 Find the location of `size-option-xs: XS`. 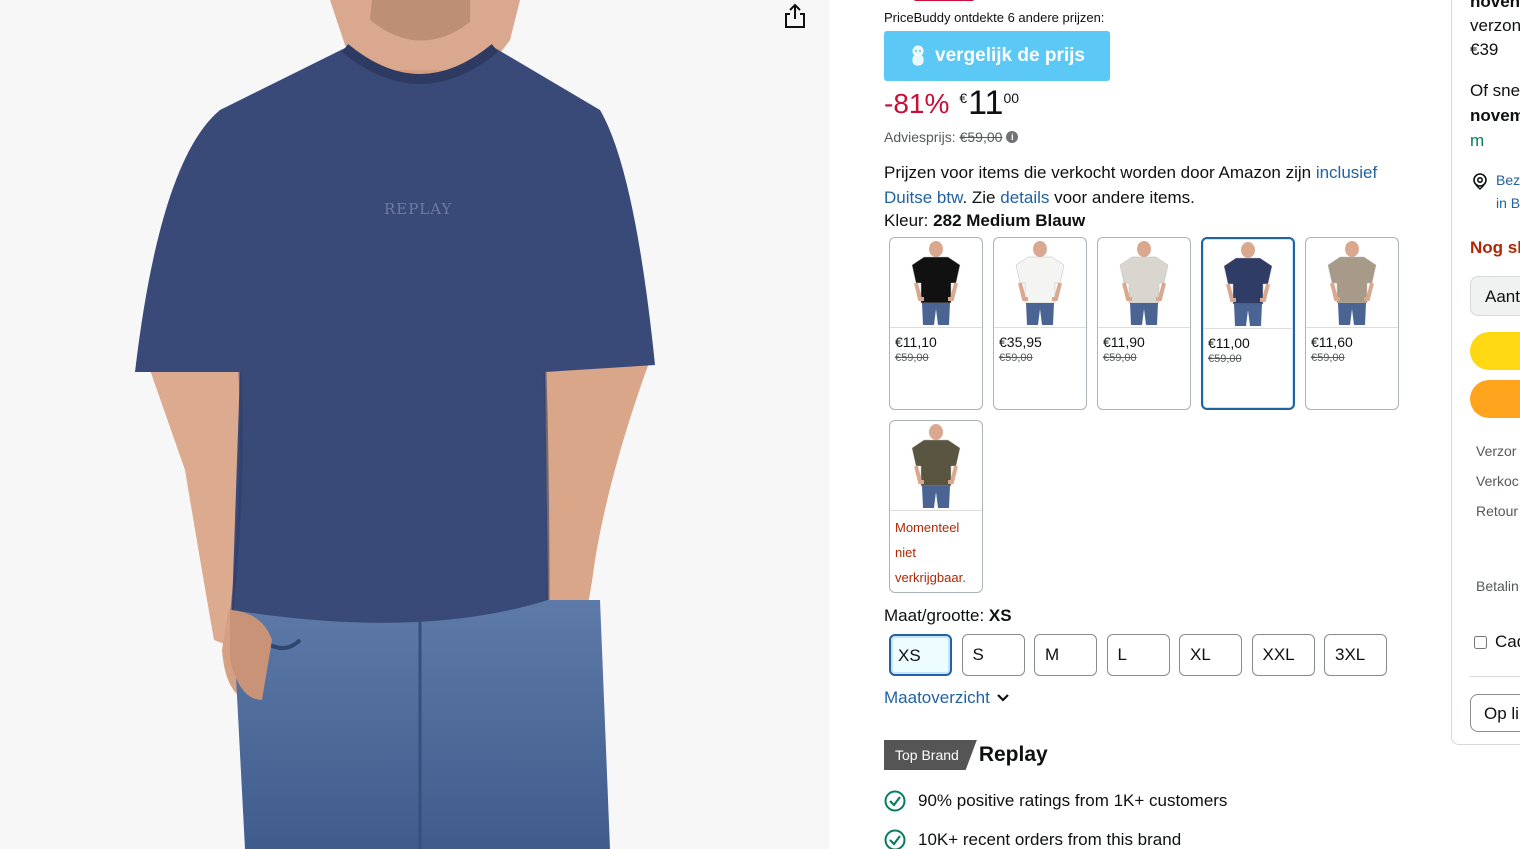

size-option-xs: XS is located at coordinates (920, 655).